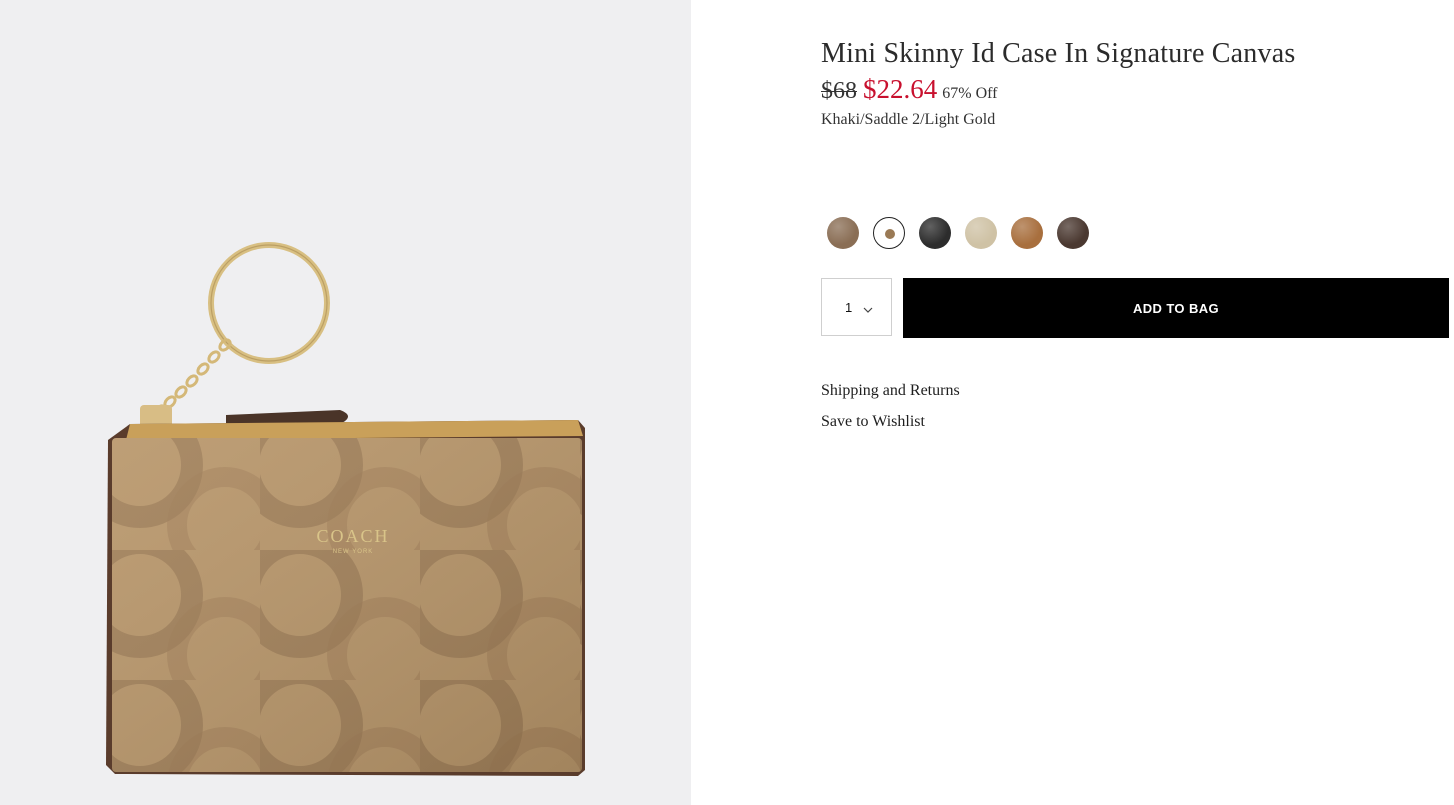  What do you see at coordinates (890, 391) in the screenshot?
I see `shipping-returns-link: Shipping and Returns` at bounding box center [890, 391].